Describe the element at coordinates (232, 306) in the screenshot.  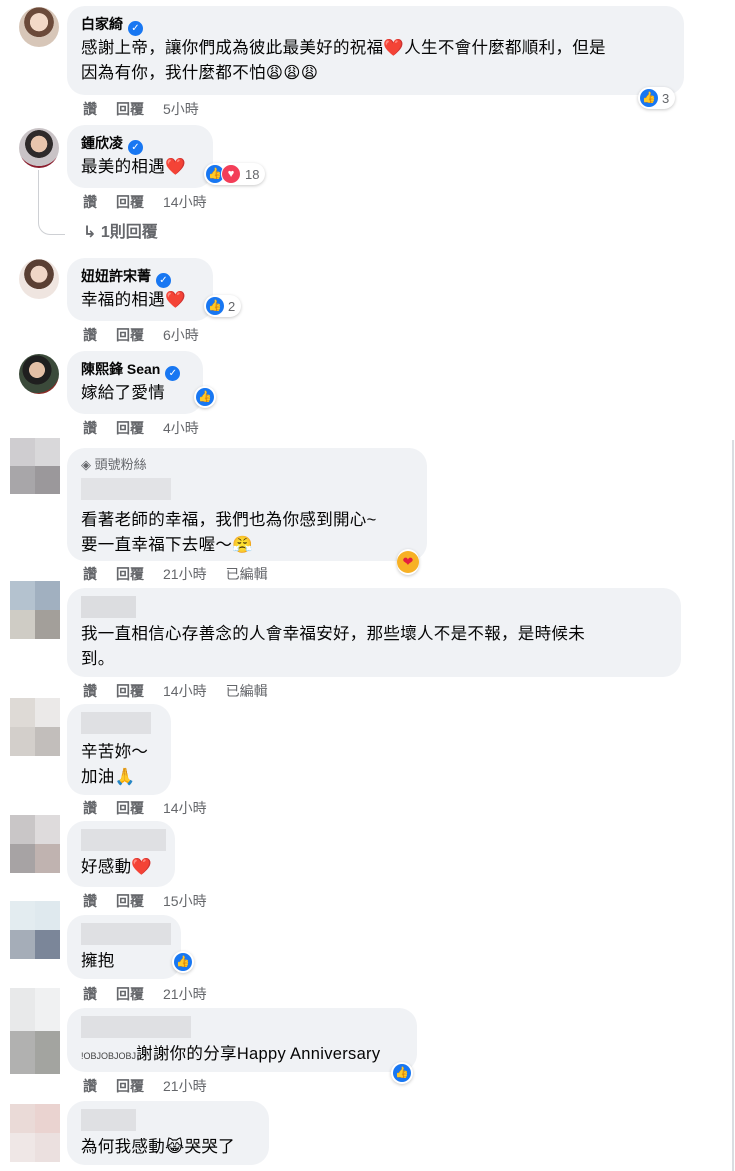
I see `reaction-count: 2` at that location.